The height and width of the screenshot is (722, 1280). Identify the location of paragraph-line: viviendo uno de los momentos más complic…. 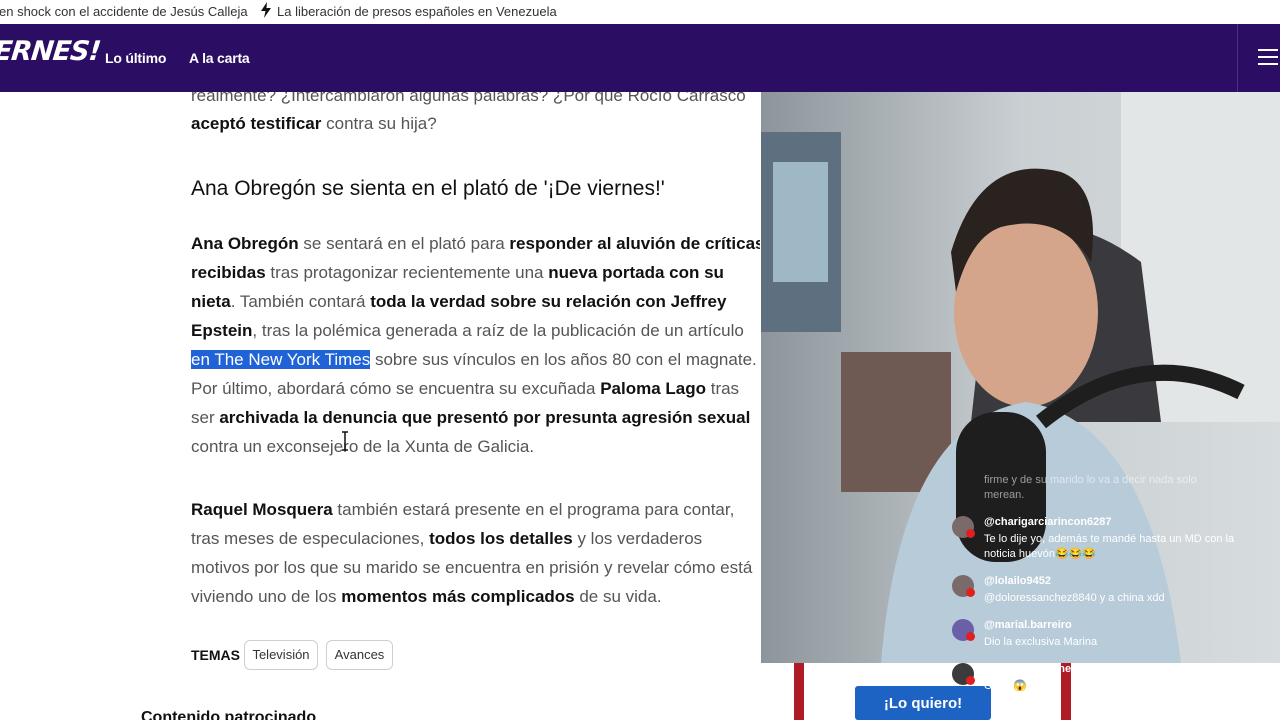
(426, 596).